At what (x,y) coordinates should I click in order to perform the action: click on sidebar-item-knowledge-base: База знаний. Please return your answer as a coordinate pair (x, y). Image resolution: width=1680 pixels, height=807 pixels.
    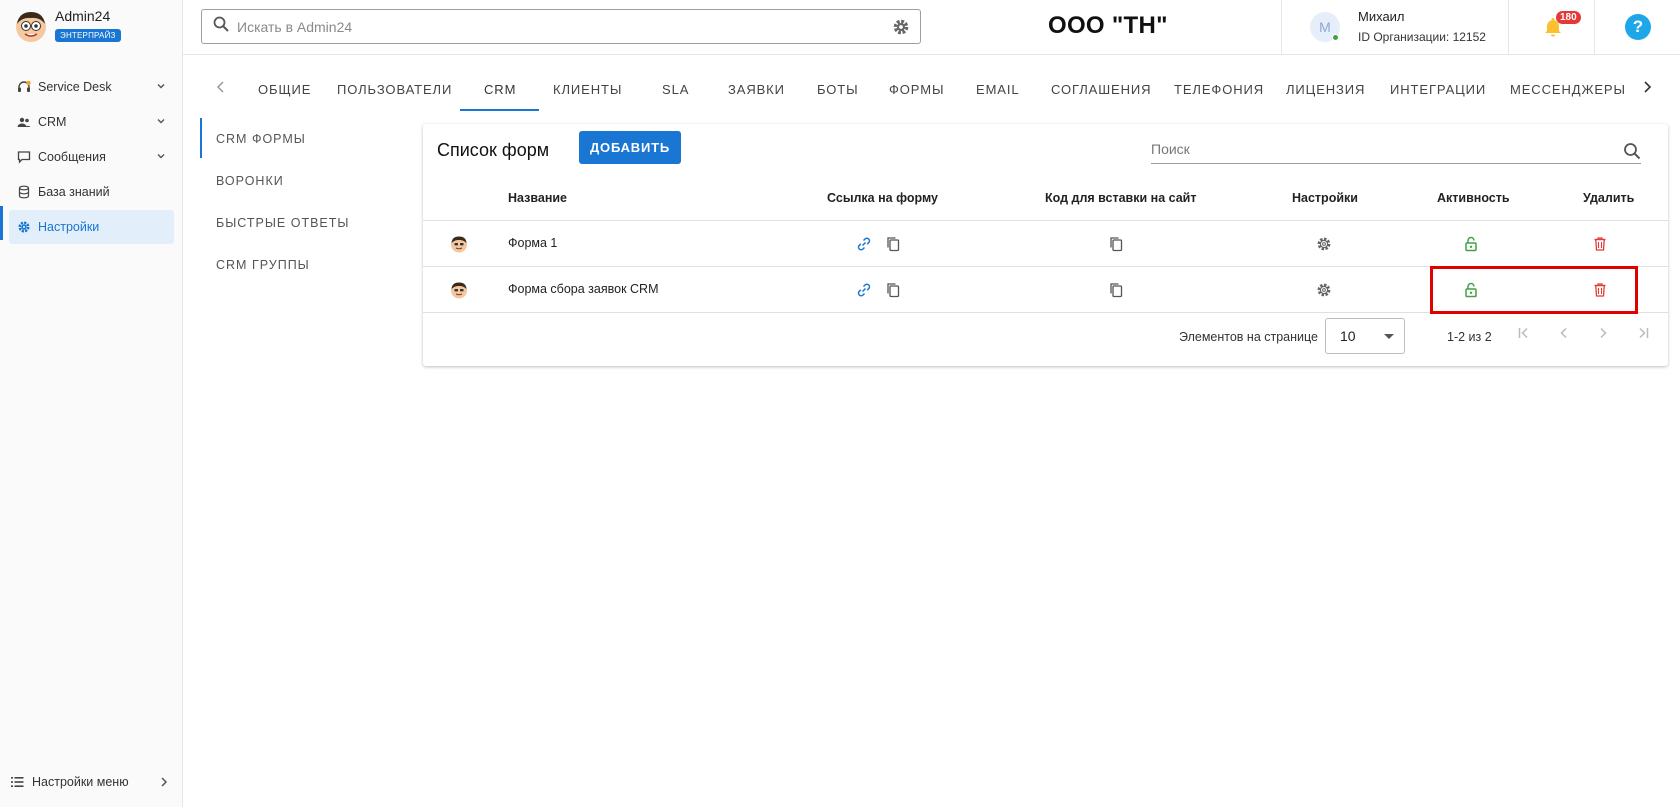
    Looking at the image, I should click on (91, 192).